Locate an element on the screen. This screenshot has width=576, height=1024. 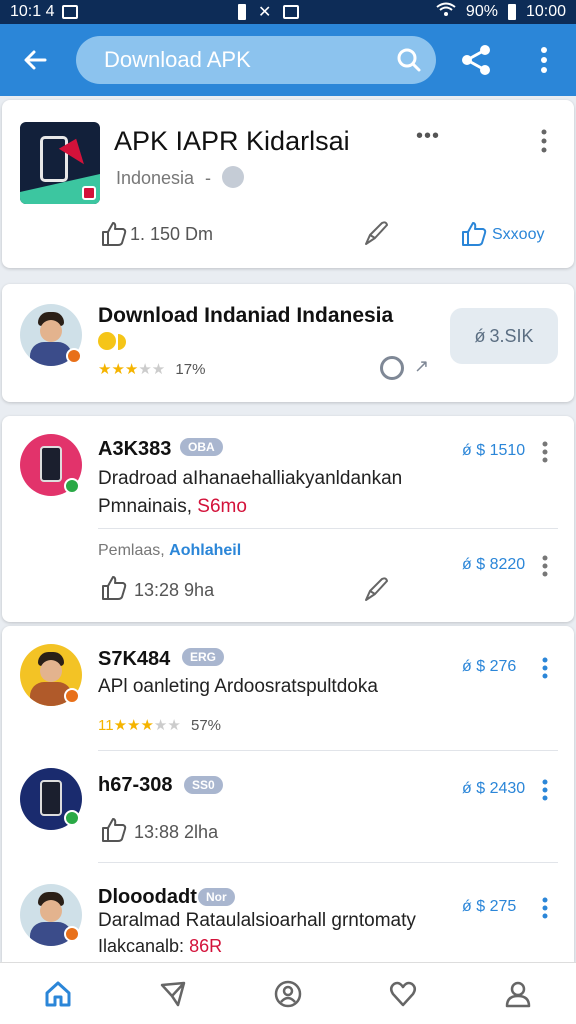
signal-percent: 90% is located at coordinates (481, 11).